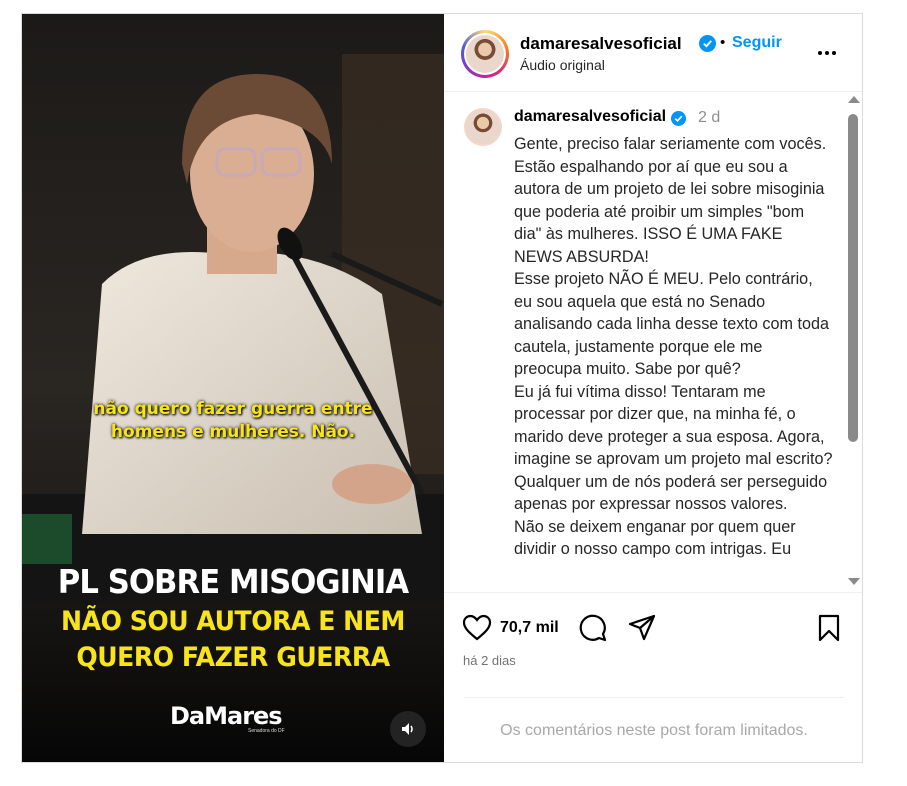  Describe the element at coordinates (562, 65) in the screenshot. I see `audio-subtitle: Áudio original` at that location.